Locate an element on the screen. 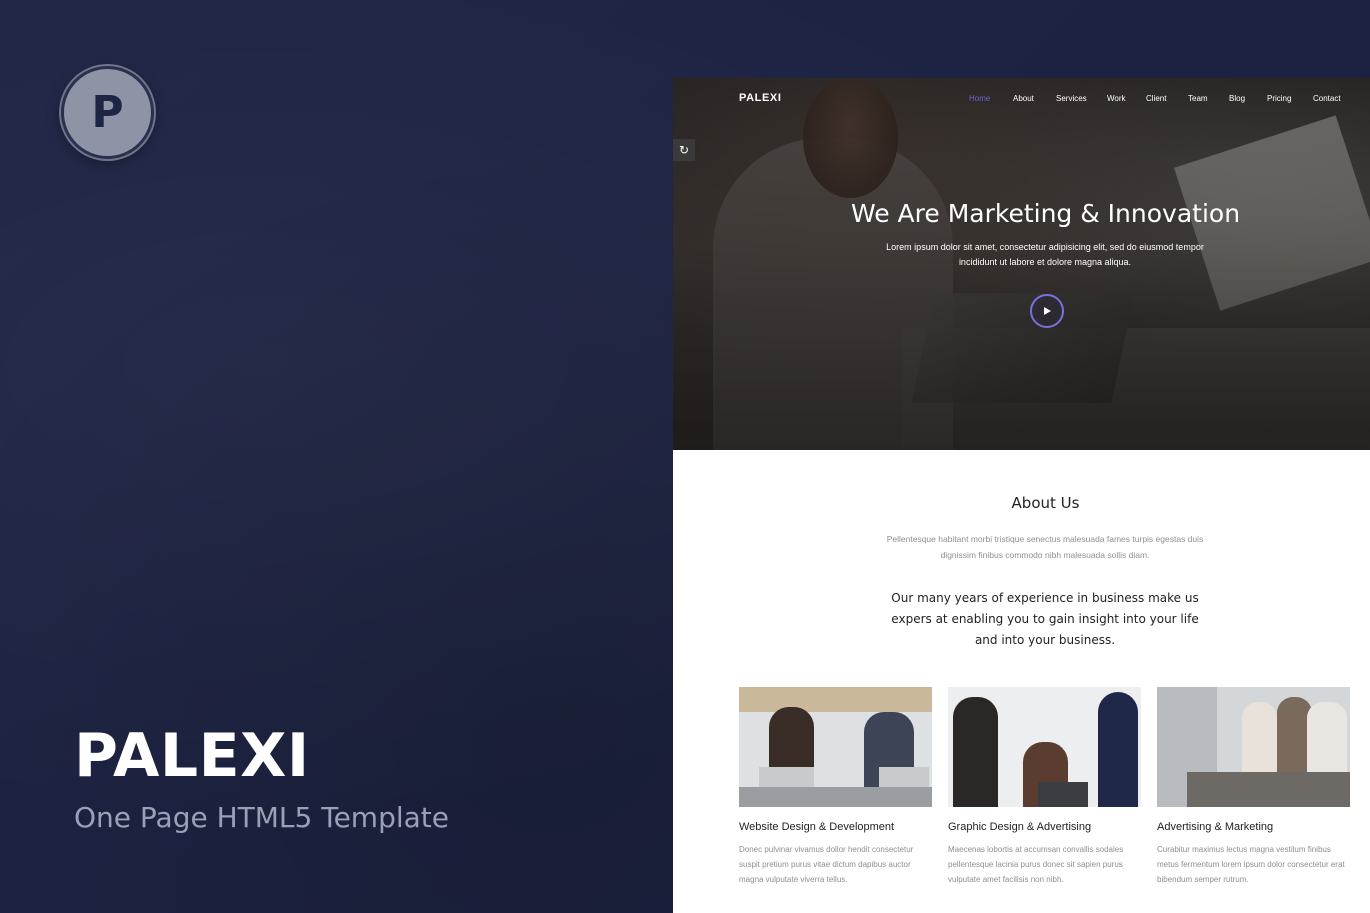  template-subtitle: One Page HTML5 Template is located at coordinates (261, 817).